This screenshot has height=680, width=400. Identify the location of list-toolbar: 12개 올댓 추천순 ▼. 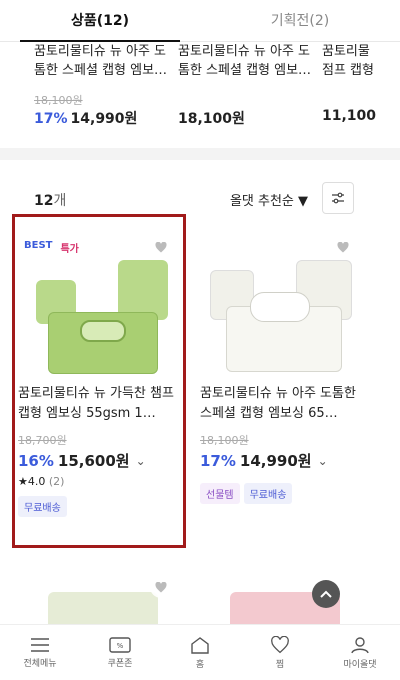
(194, 199).